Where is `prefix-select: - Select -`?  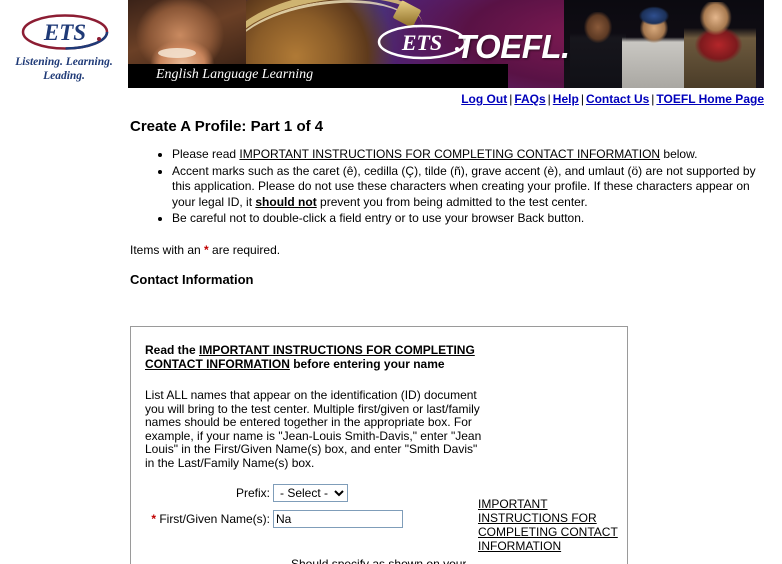
prefix-select: - Select - is located at coordinates (310, 493).